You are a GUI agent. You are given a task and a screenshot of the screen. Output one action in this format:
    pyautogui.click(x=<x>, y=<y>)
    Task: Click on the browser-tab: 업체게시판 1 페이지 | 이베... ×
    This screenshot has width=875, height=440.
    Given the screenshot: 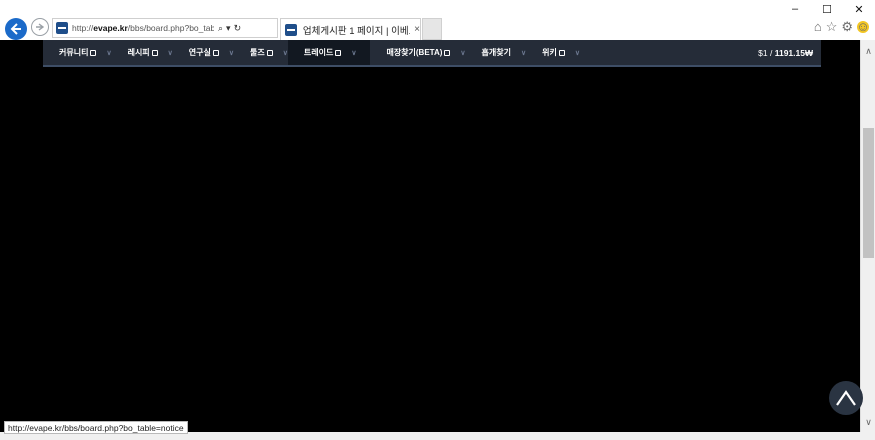 What is the action you would take?
    pyautogui.click(x=350, y=29)
    